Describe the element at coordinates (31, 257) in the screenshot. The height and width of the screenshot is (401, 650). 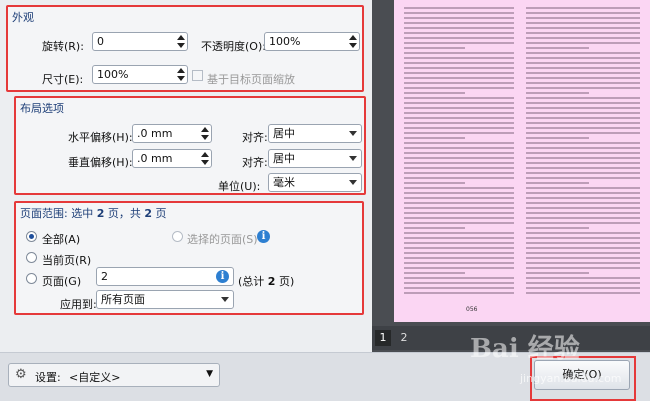
I see `current-page-radio` at that location.